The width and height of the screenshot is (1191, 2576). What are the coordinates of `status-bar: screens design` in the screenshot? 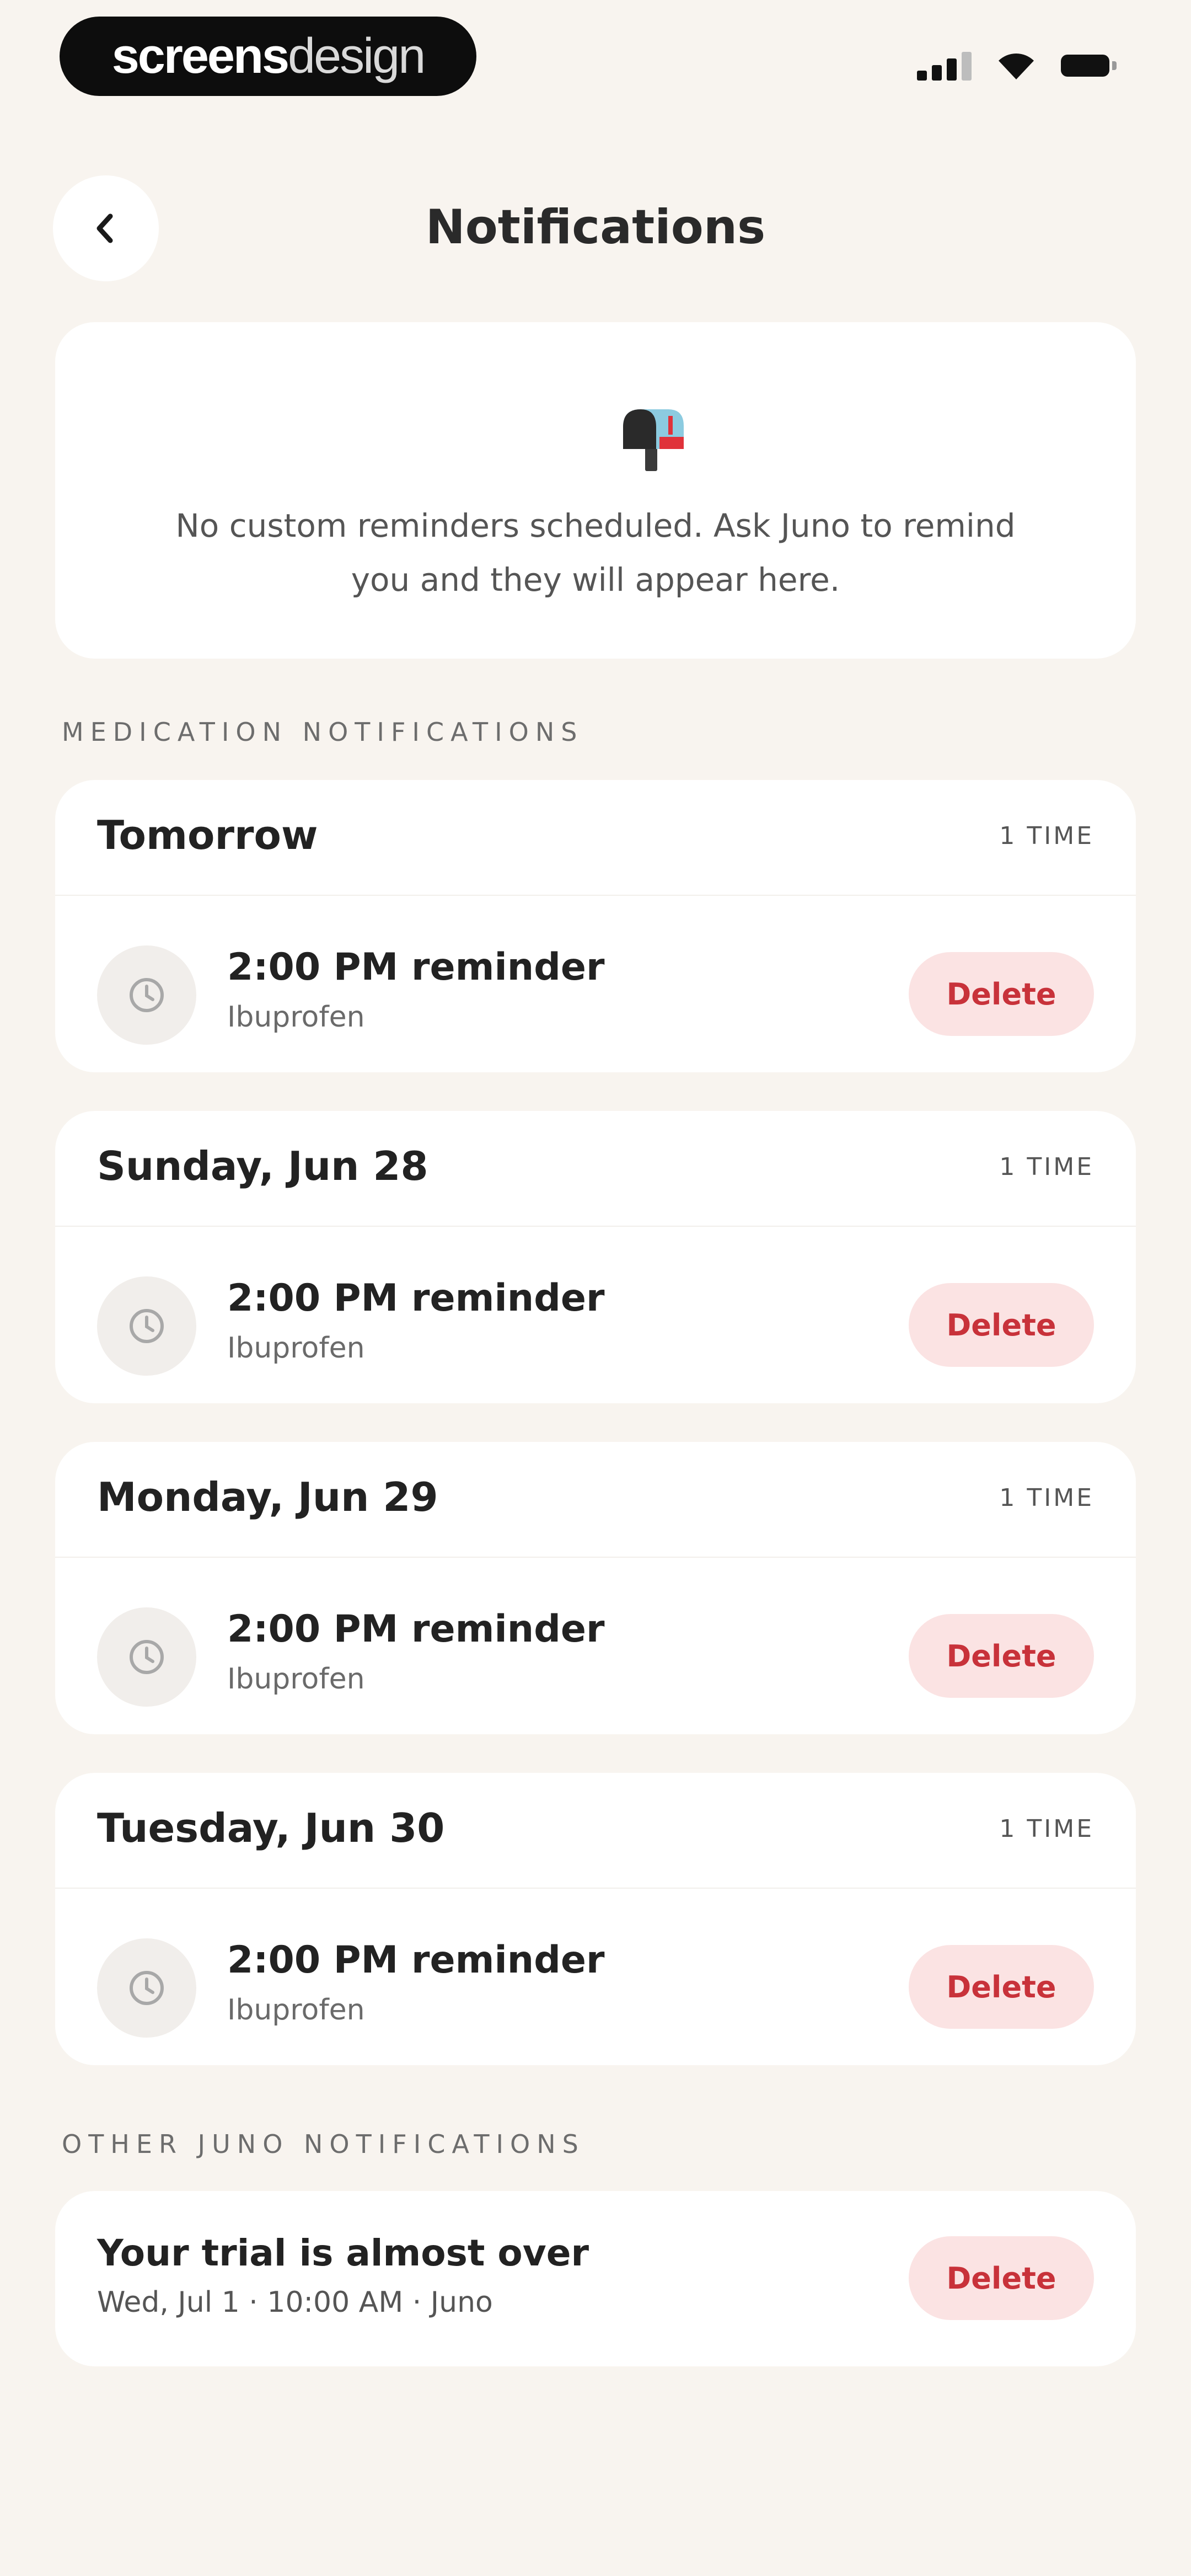 It's located at (595, 58).